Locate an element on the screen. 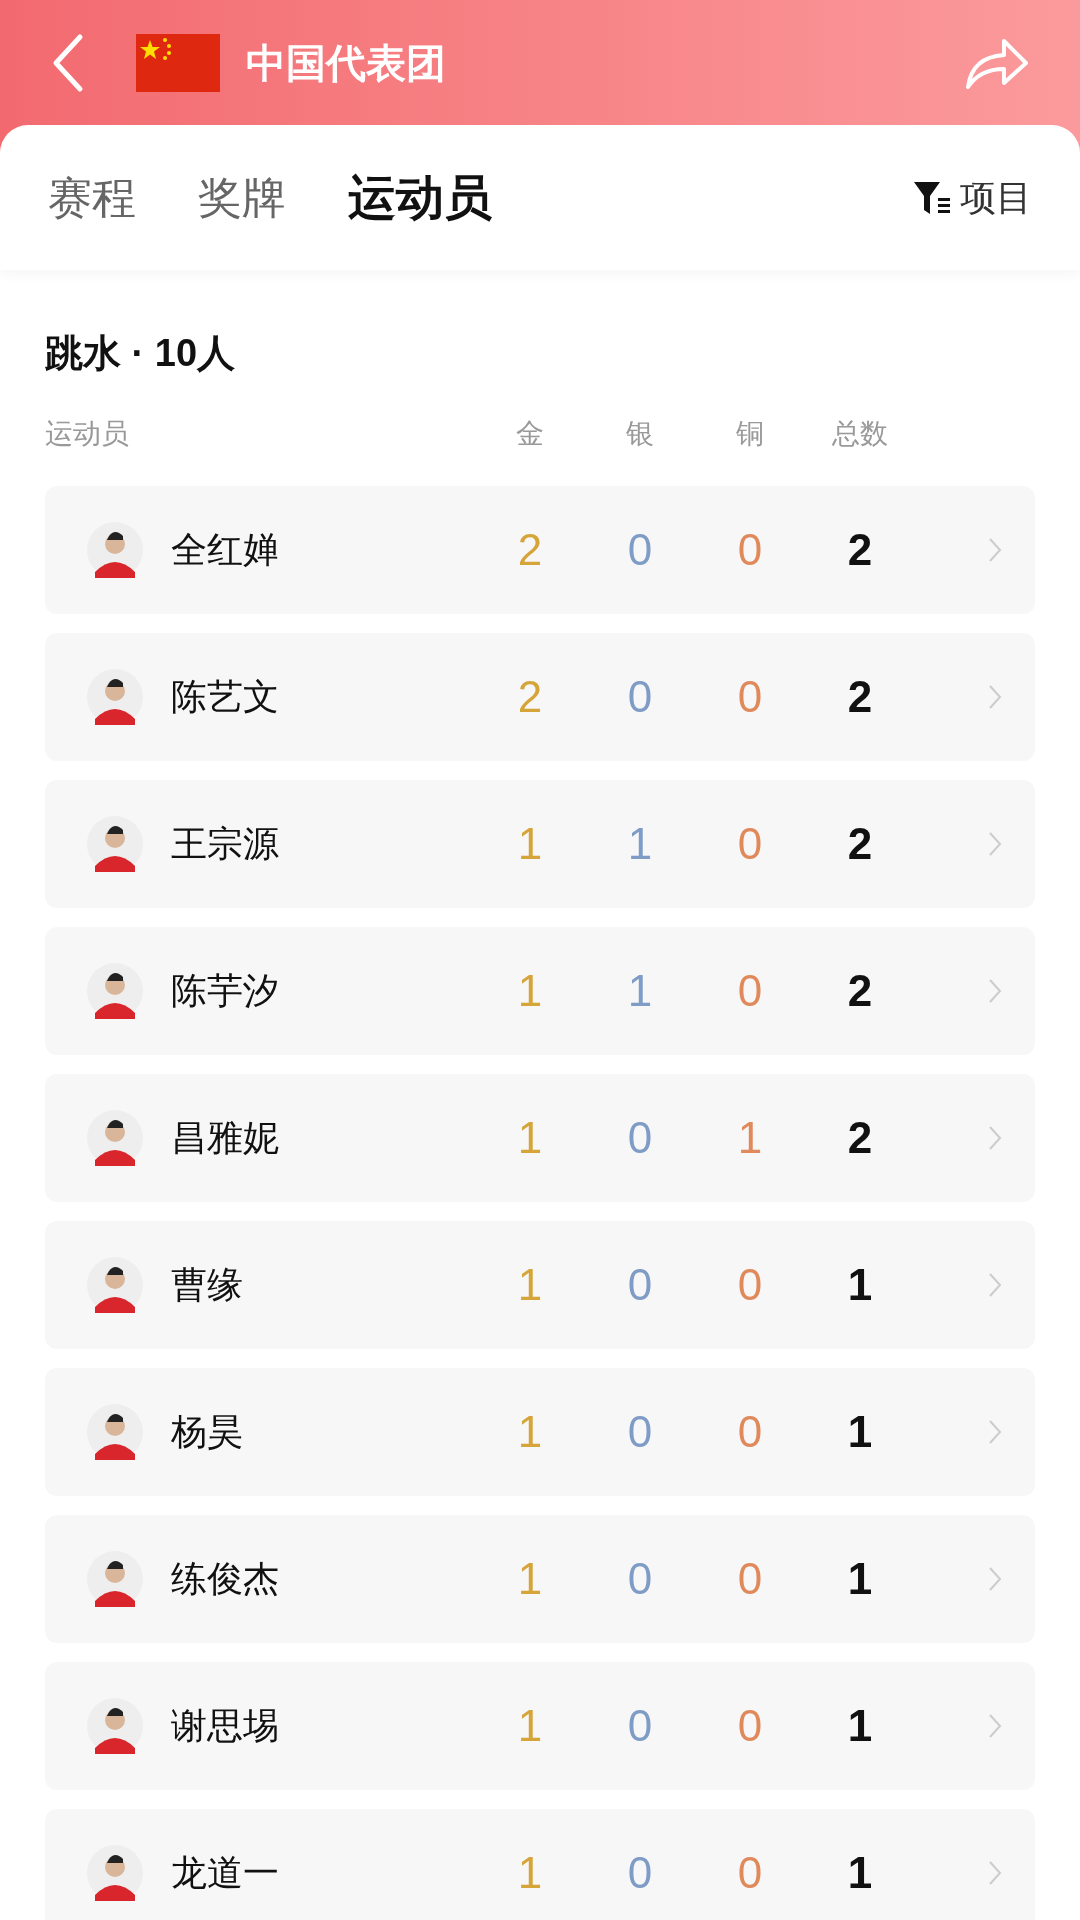 This screenshot has width=1080, height=1920. page-title: 中国代表团 is located at coordinates (346, 63).